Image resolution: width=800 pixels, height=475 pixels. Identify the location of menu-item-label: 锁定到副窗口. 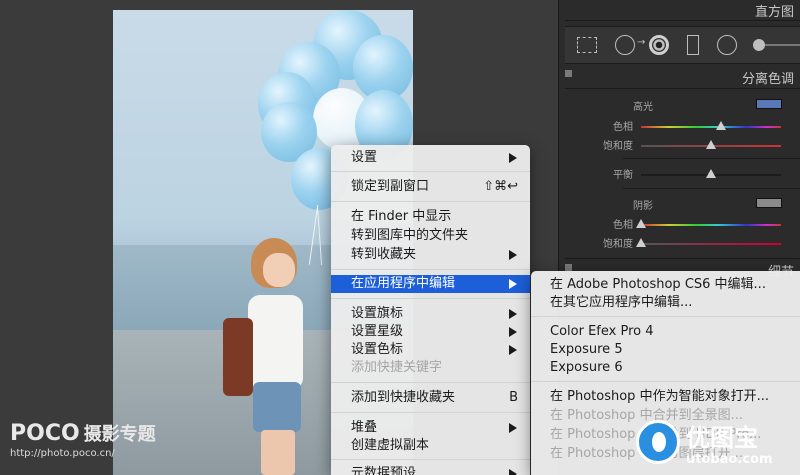
(390, 186).